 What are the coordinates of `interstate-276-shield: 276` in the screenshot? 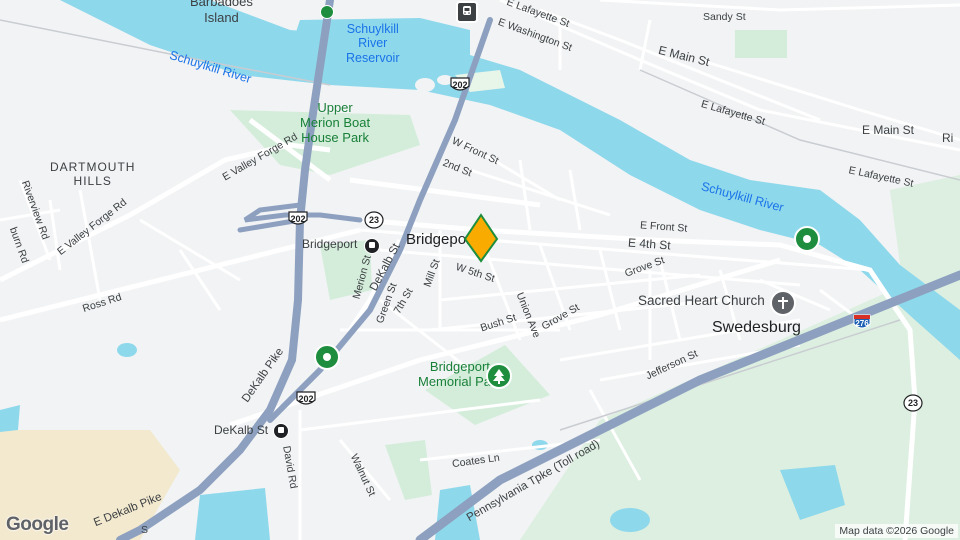 It's located at (862, 323).